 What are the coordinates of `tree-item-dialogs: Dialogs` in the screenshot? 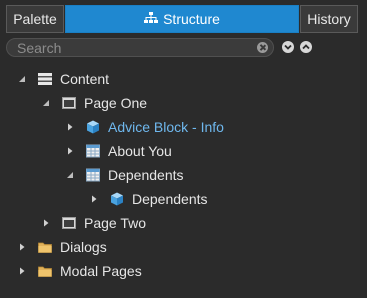 It's located at (61, 247).